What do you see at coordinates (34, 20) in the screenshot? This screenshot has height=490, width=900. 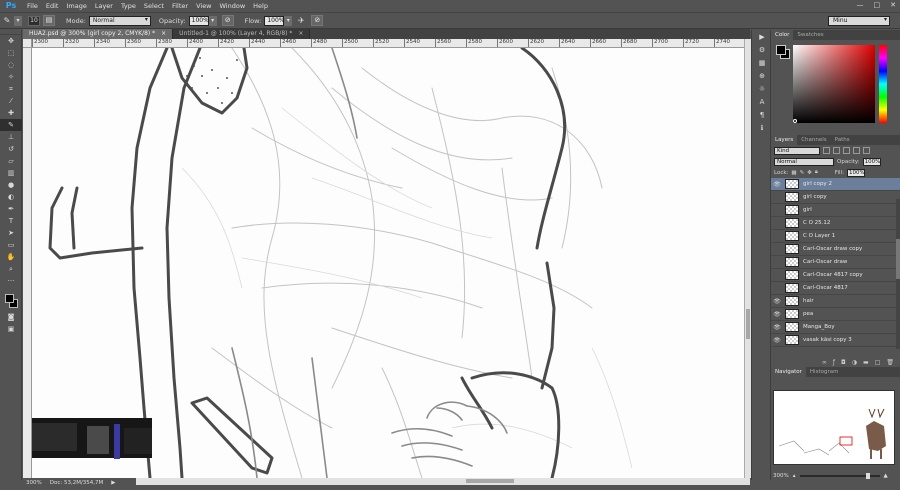 I see `brush-size-field: 10` at bounding box center [34, 20].